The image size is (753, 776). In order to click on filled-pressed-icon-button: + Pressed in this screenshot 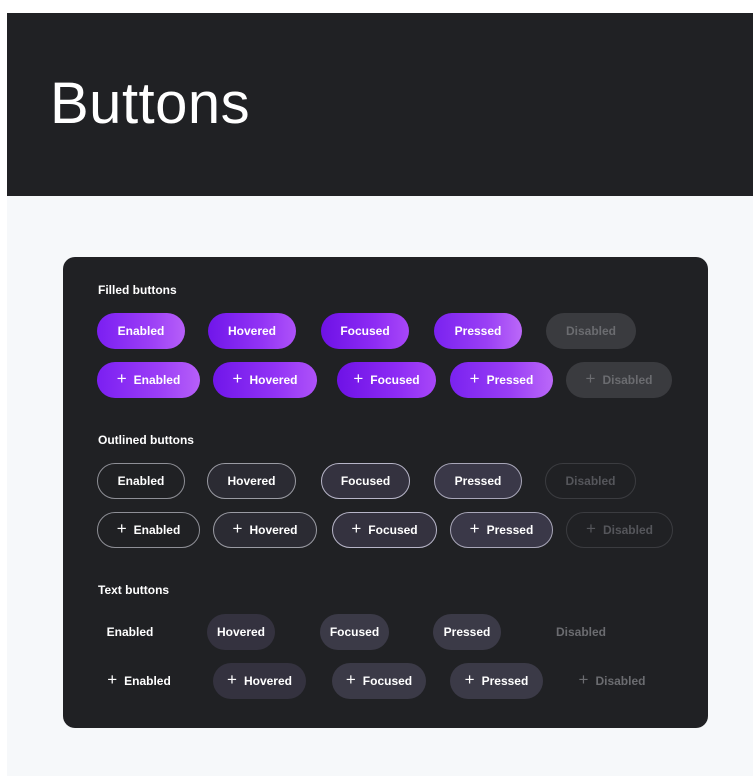, I will do `click(501, 380)`.